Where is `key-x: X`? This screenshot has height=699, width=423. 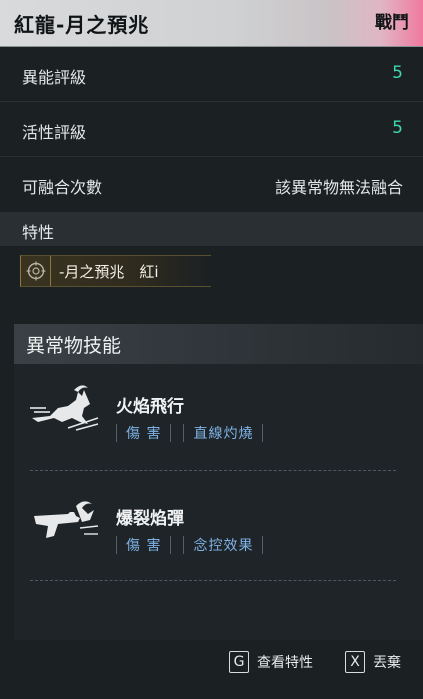
key-x: X is located at coordinates (355, 662).